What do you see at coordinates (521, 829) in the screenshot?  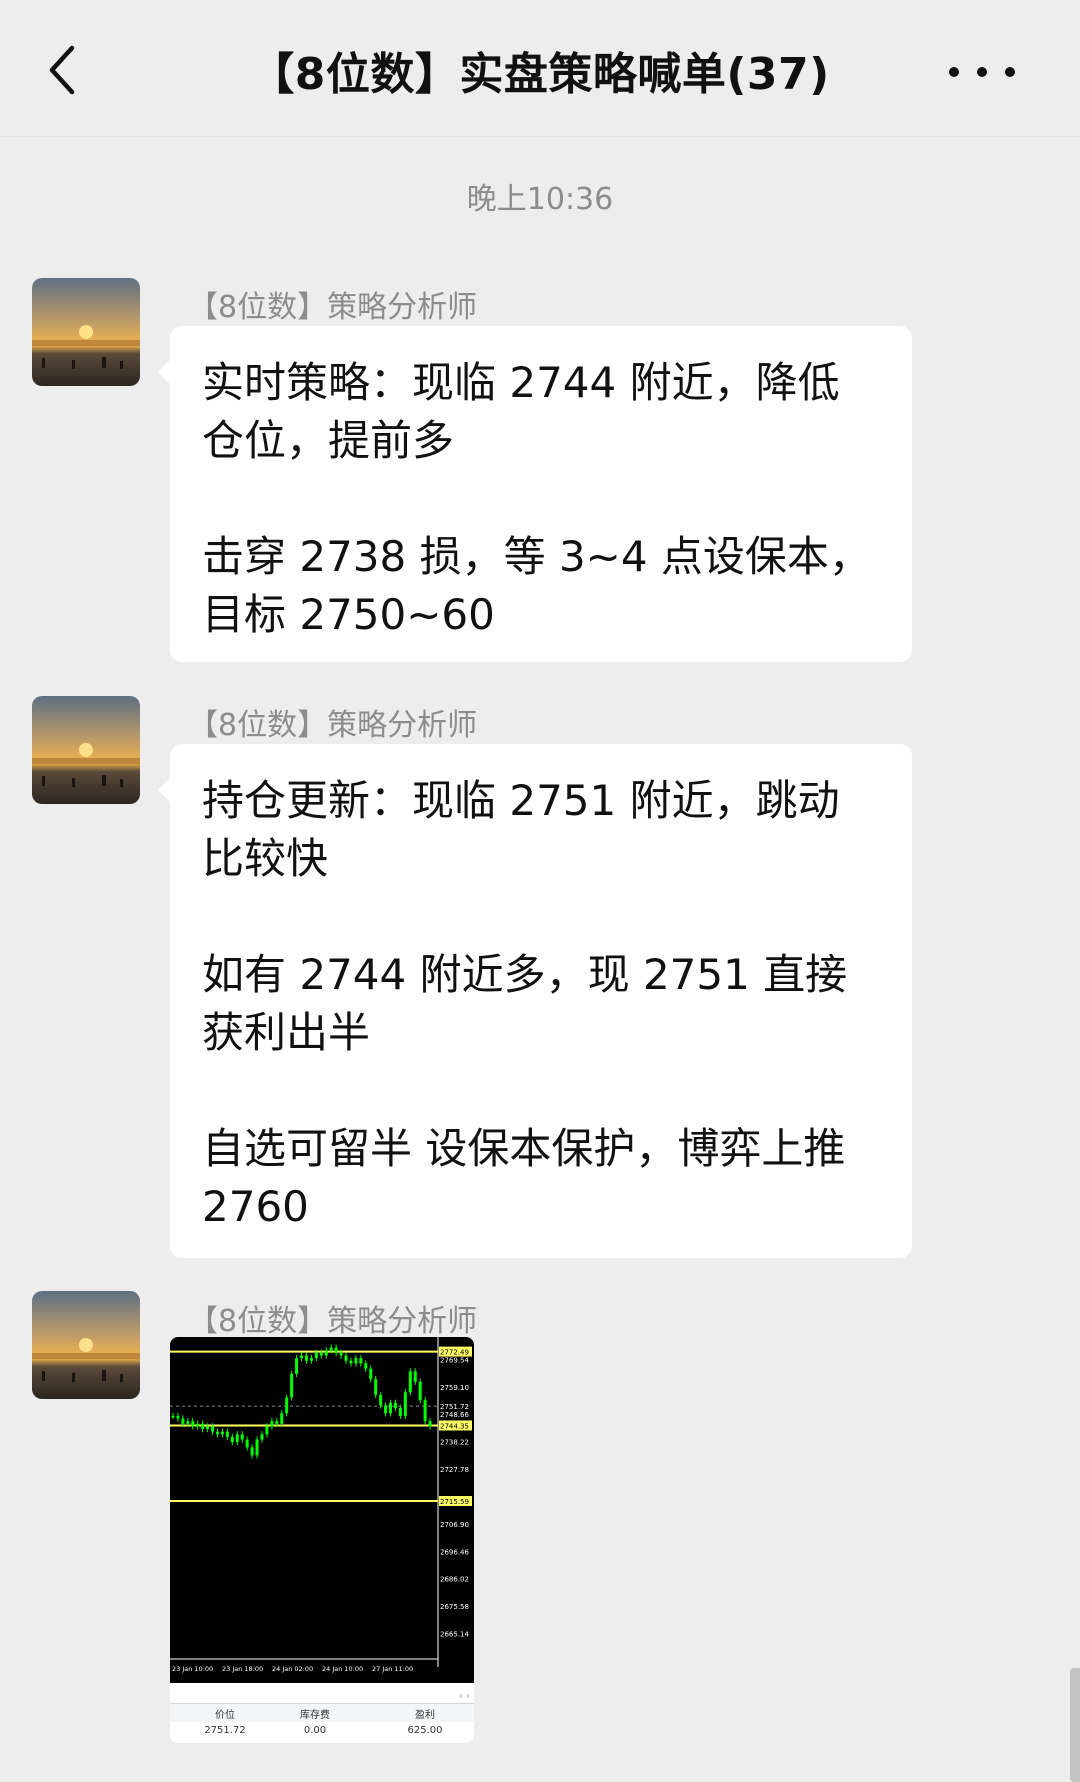 I see `message-text: 持仓更新：现临 2751 附近，跳动比较快` at bounding box center [521, 829].